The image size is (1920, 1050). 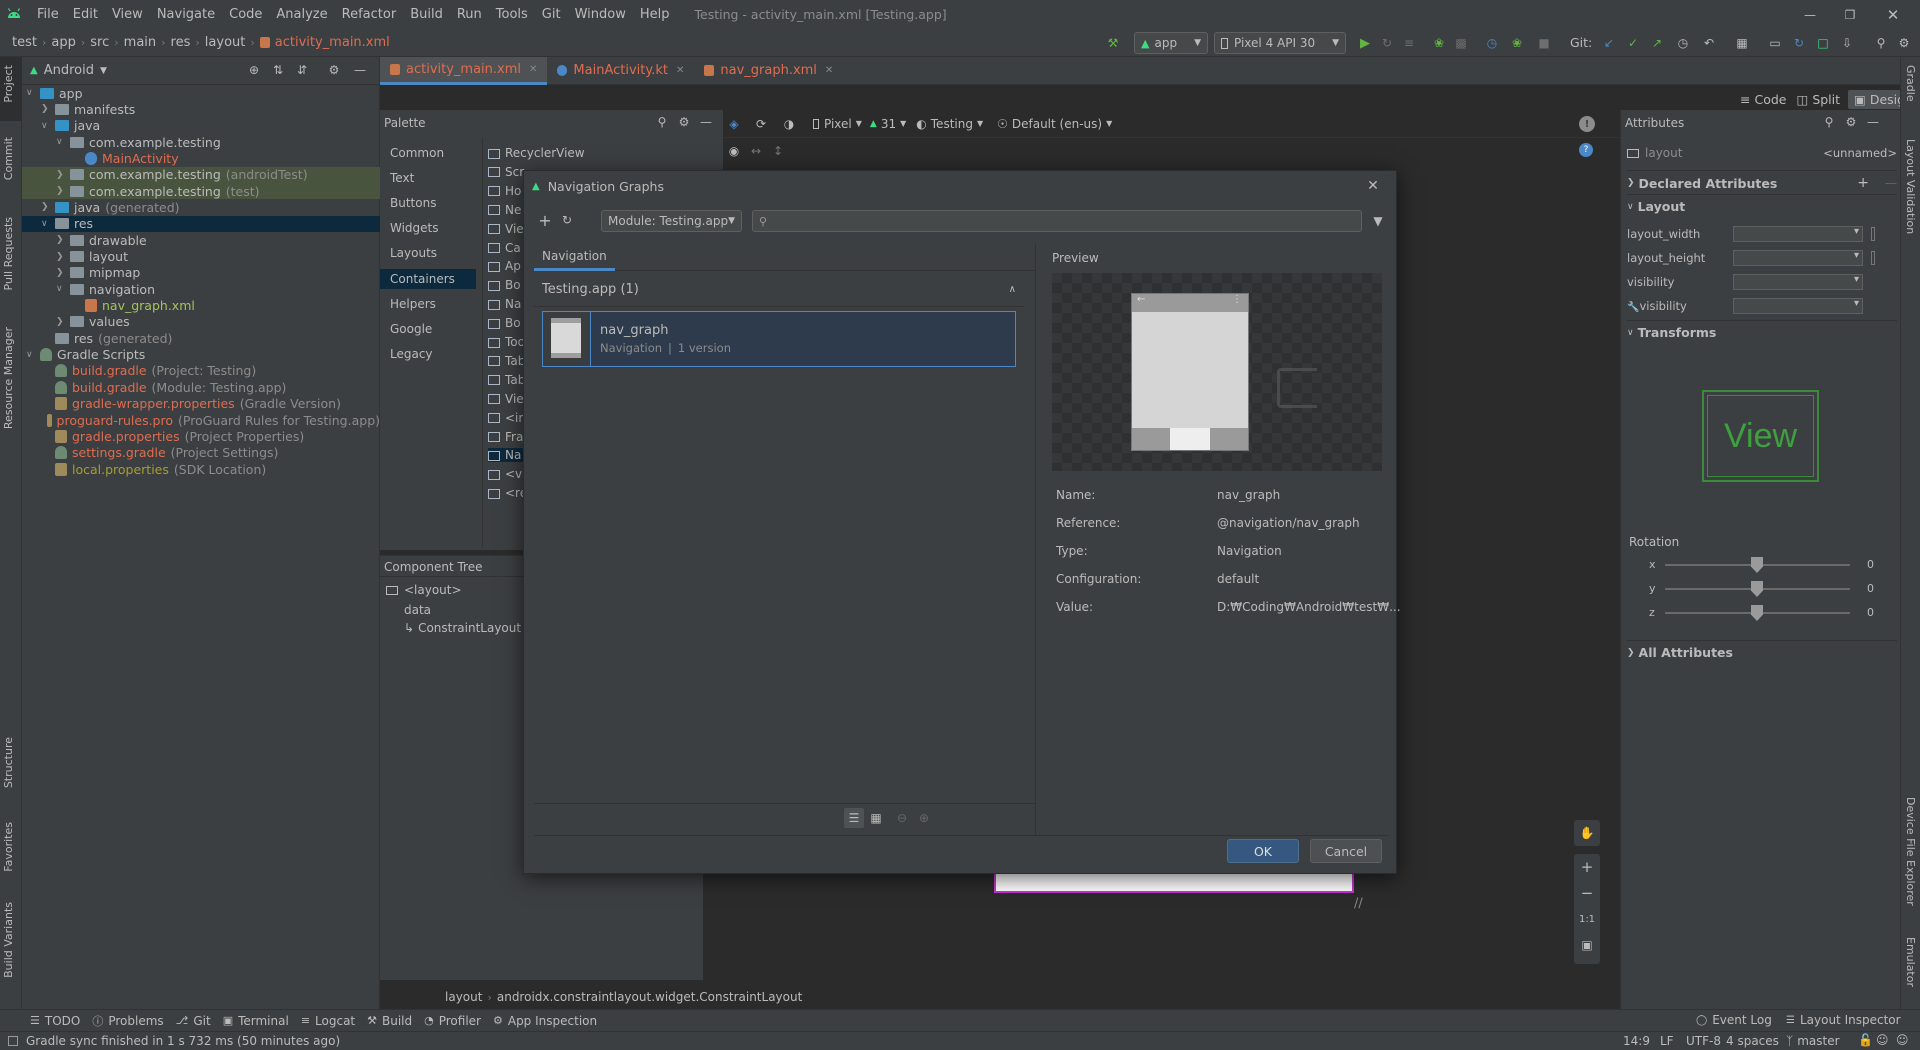 I want to click on search-everywhere-icon: ⚲, so click(x=1881, y=43).